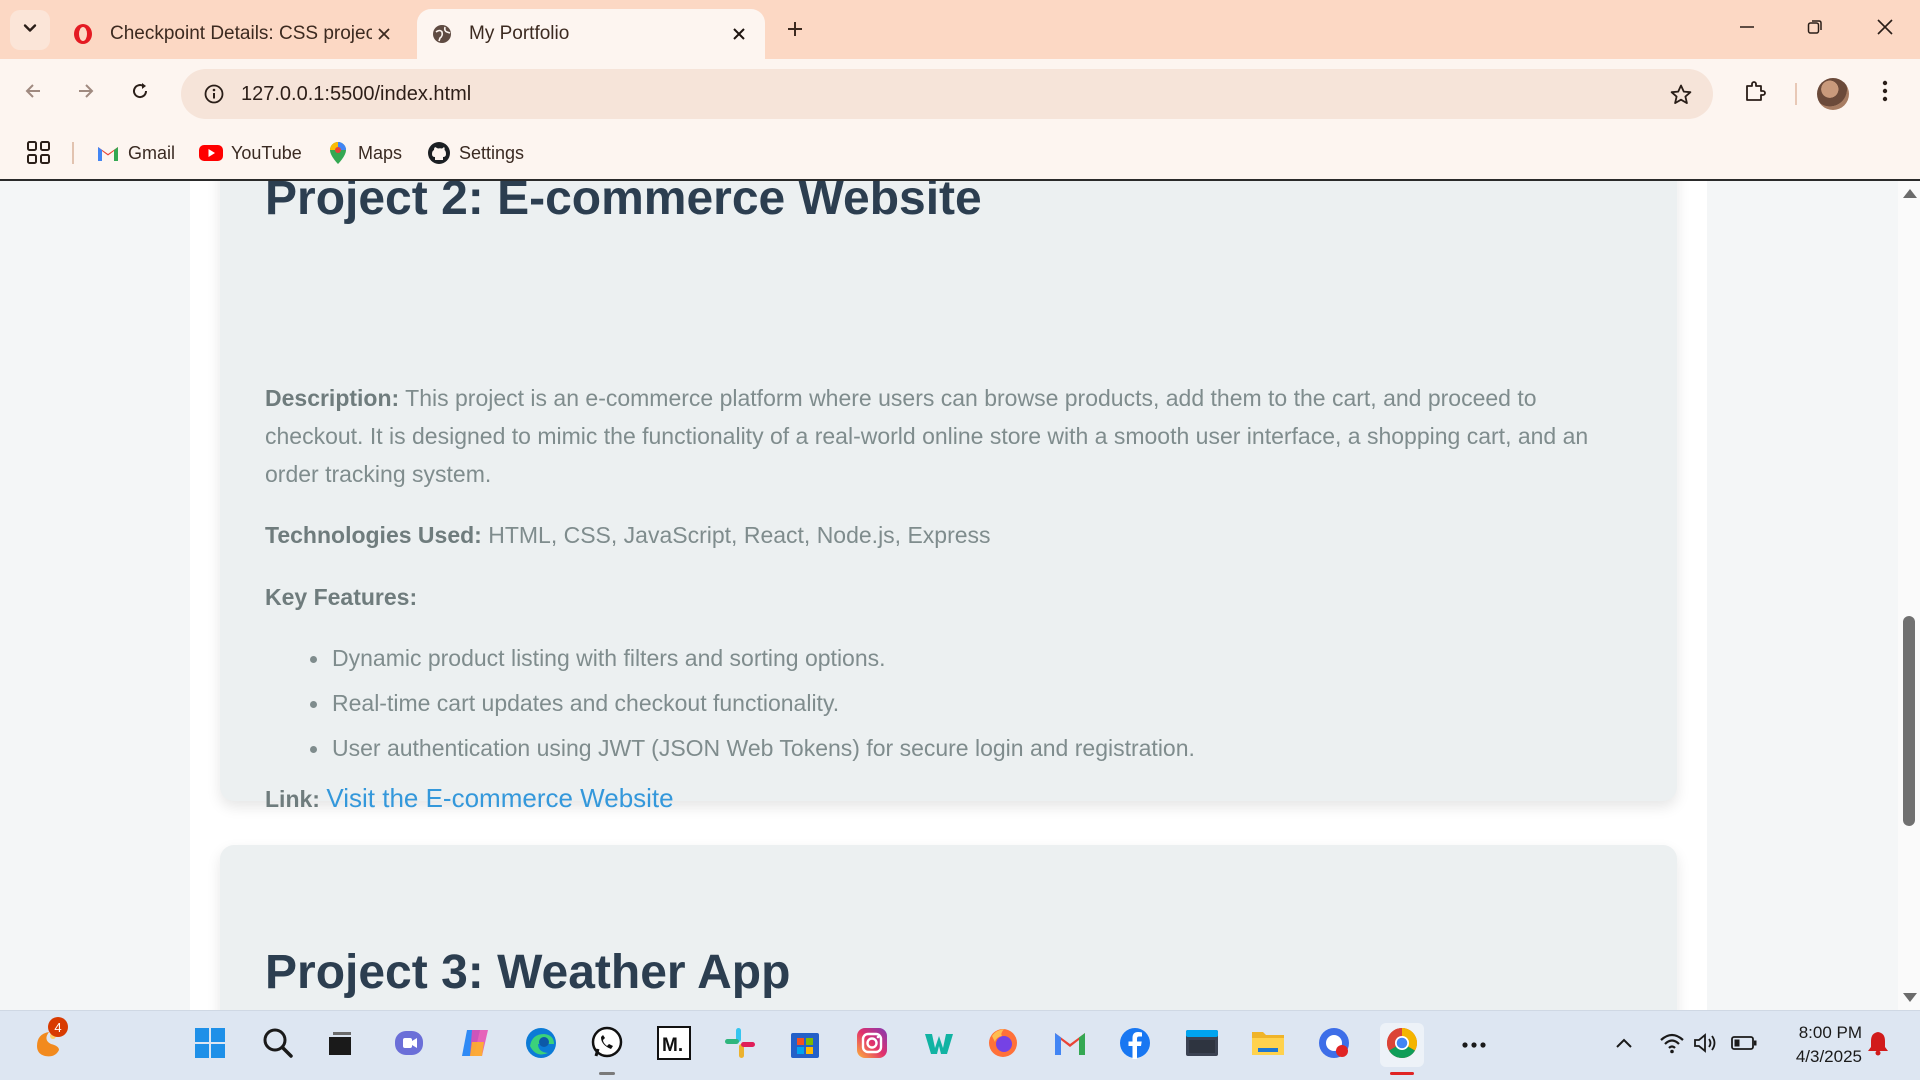 The height and width of the screenshot is (1080, 1920). I want to click on taskbar-slack, so click(740, 1045).